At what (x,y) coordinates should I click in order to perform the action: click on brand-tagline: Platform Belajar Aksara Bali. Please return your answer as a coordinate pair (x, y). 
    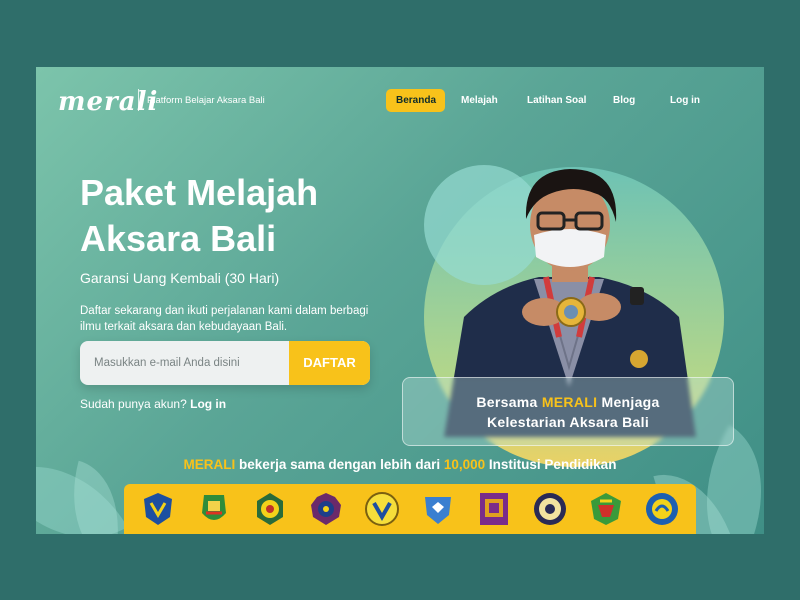
    Looking at the image, I should click on (206, 100).